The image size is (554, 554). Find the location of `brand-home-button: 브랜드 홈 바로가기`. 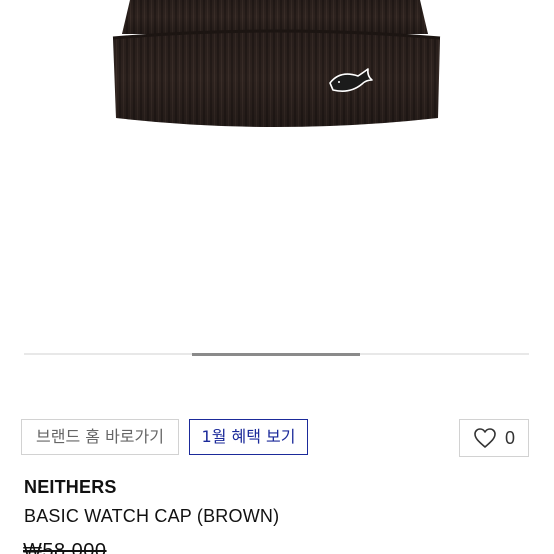

brand-home-button: 브랜드 홈 바로가기 is located at coordinates (100, 437).